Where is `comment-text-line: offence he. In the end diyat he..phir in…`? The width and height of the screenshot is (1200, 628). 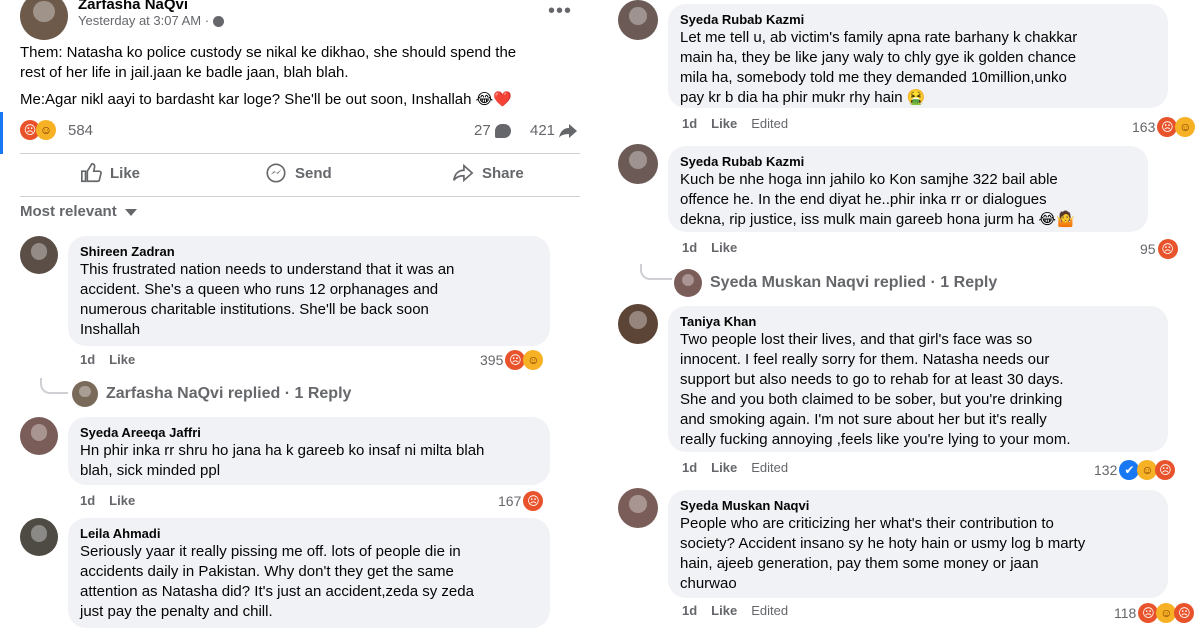
comment-text-line: offence he. In the end diyat he..phir in… is located at coordinates (863, 199).